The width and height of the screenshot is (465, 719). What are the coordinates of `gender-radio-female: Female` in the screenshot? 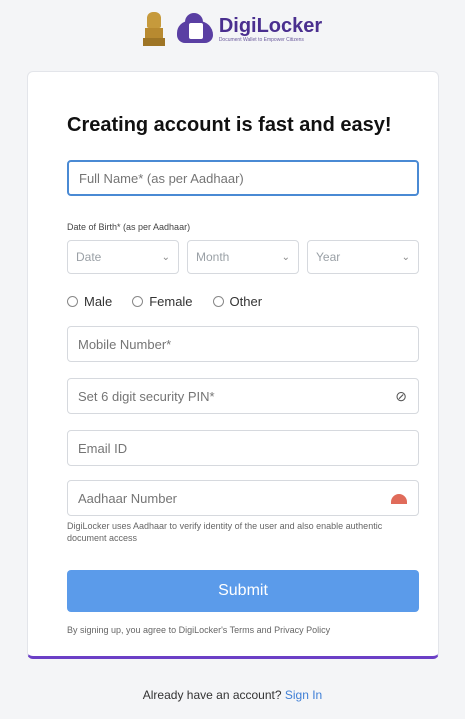 It's located at (162, 301).